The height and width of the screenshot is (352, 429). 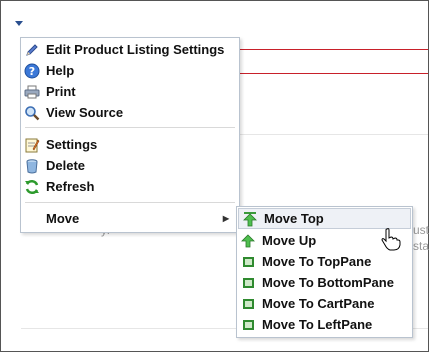 What do you see at coordinates (32, 113) in the screenshot?
I see `magnifier-icon` at bounding box center [32, 113].